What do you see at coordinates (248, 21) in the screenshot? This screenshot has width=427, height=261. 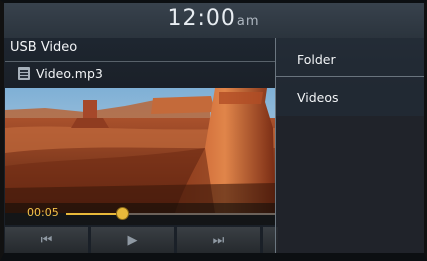 I see `clock-ampm: am` at bounding box center [248, 21].